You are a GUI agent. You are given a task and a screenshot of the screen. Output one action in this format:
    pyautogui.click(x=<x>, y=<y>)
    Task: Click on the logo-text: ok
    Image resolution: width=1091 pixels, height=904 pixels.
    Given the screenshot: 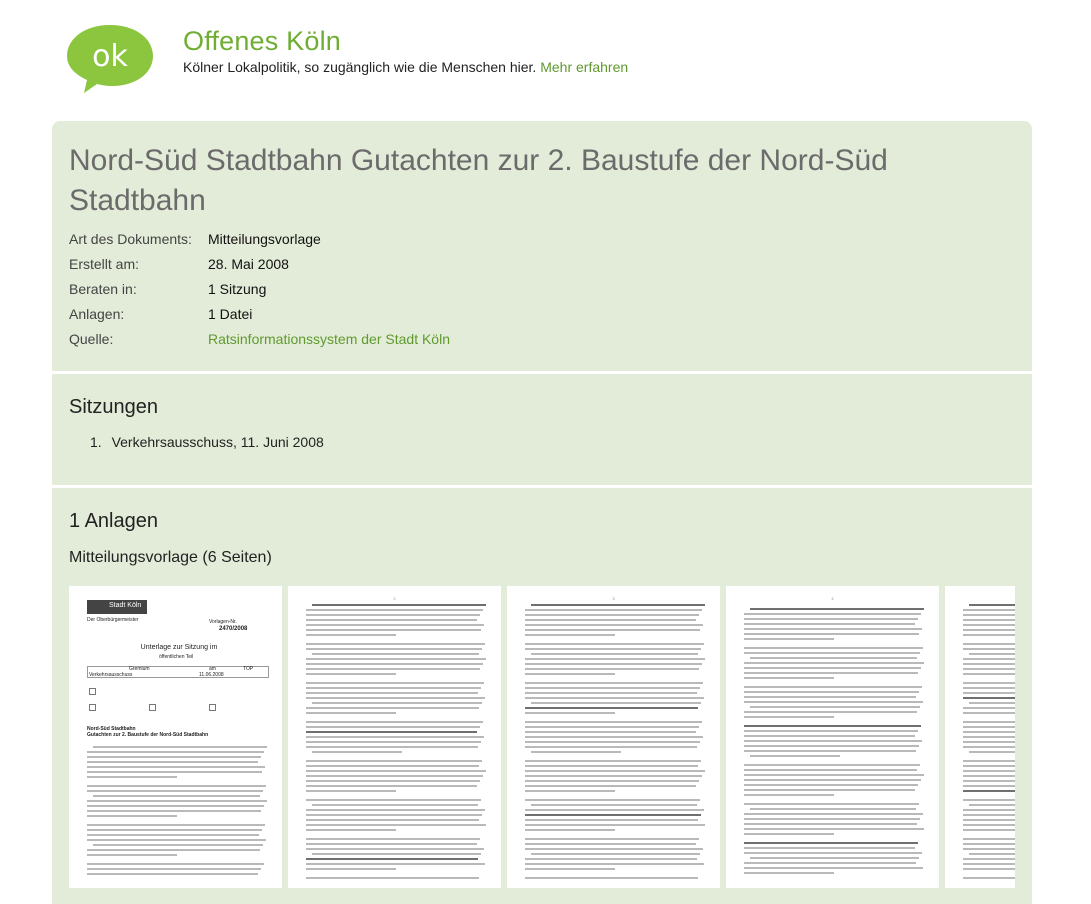 What is the action you would take?
    pyautogui.click(x=110, y=56)
    